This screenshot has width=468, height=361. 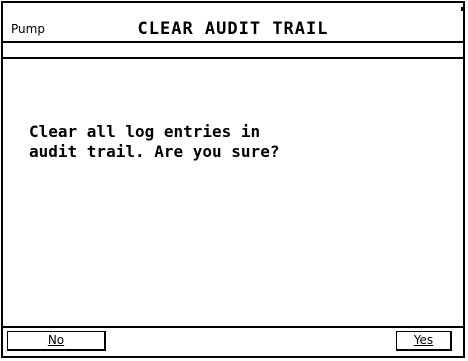 I want to click on no-button-label: No, so click(x=56, y=340).